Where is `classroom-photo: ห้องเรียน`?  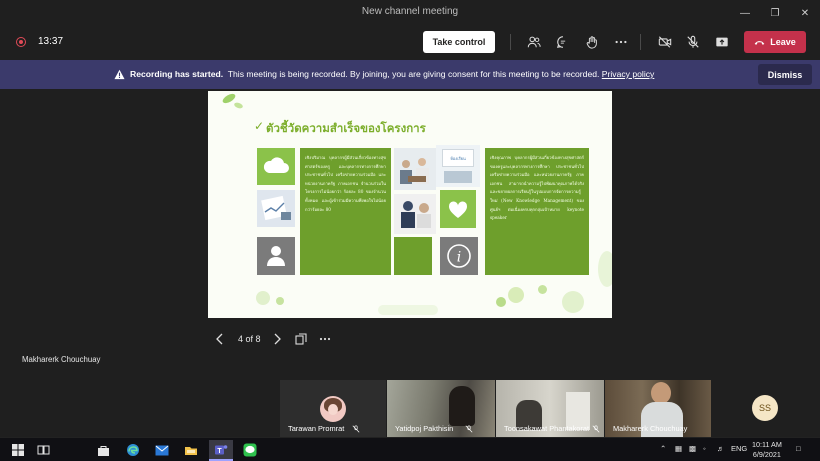
classroom-photo: ห้องเรียน is located at coordinates (458, 166).